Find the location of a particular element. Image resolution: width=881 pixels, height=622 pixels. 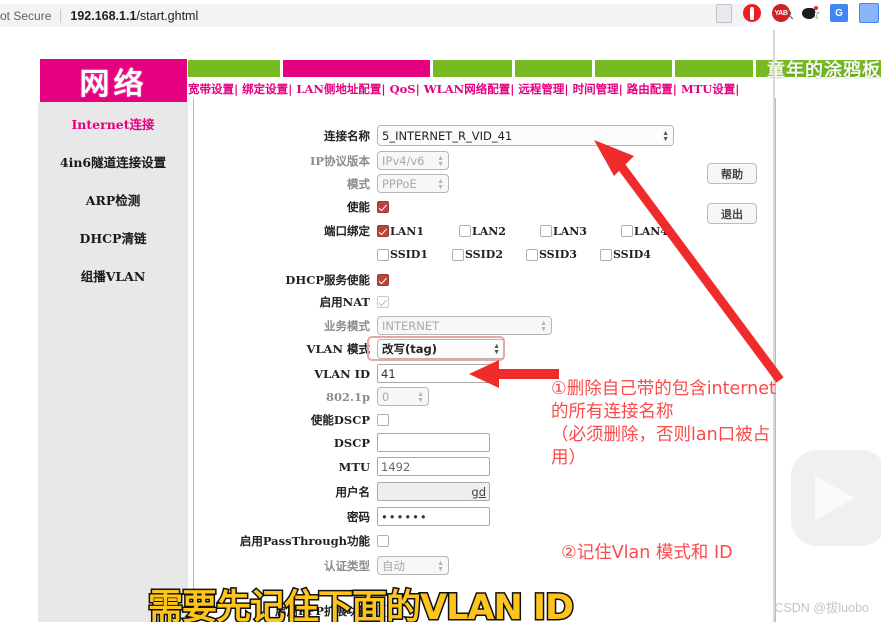

row-connection-name: 连接名称 5_INTERNET_R_VID_41 ▲ ▼ is located at coordinates (432, 135).